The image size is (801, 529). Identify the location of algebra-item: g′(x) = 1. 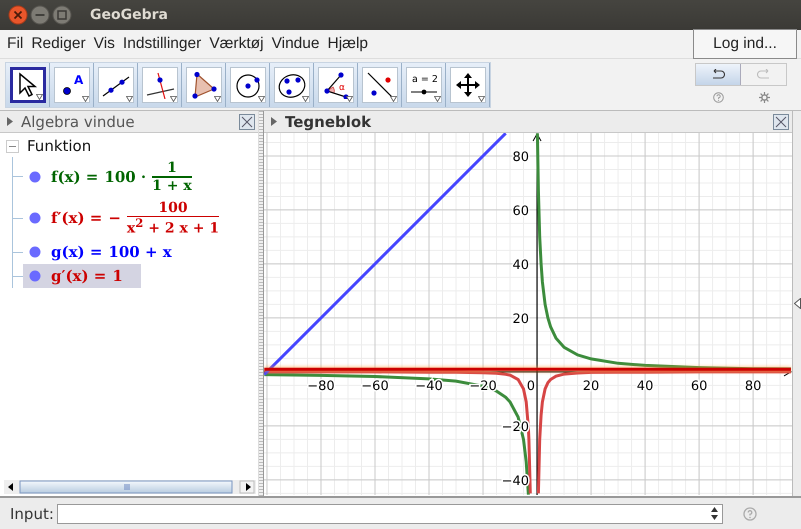
(82, 276).